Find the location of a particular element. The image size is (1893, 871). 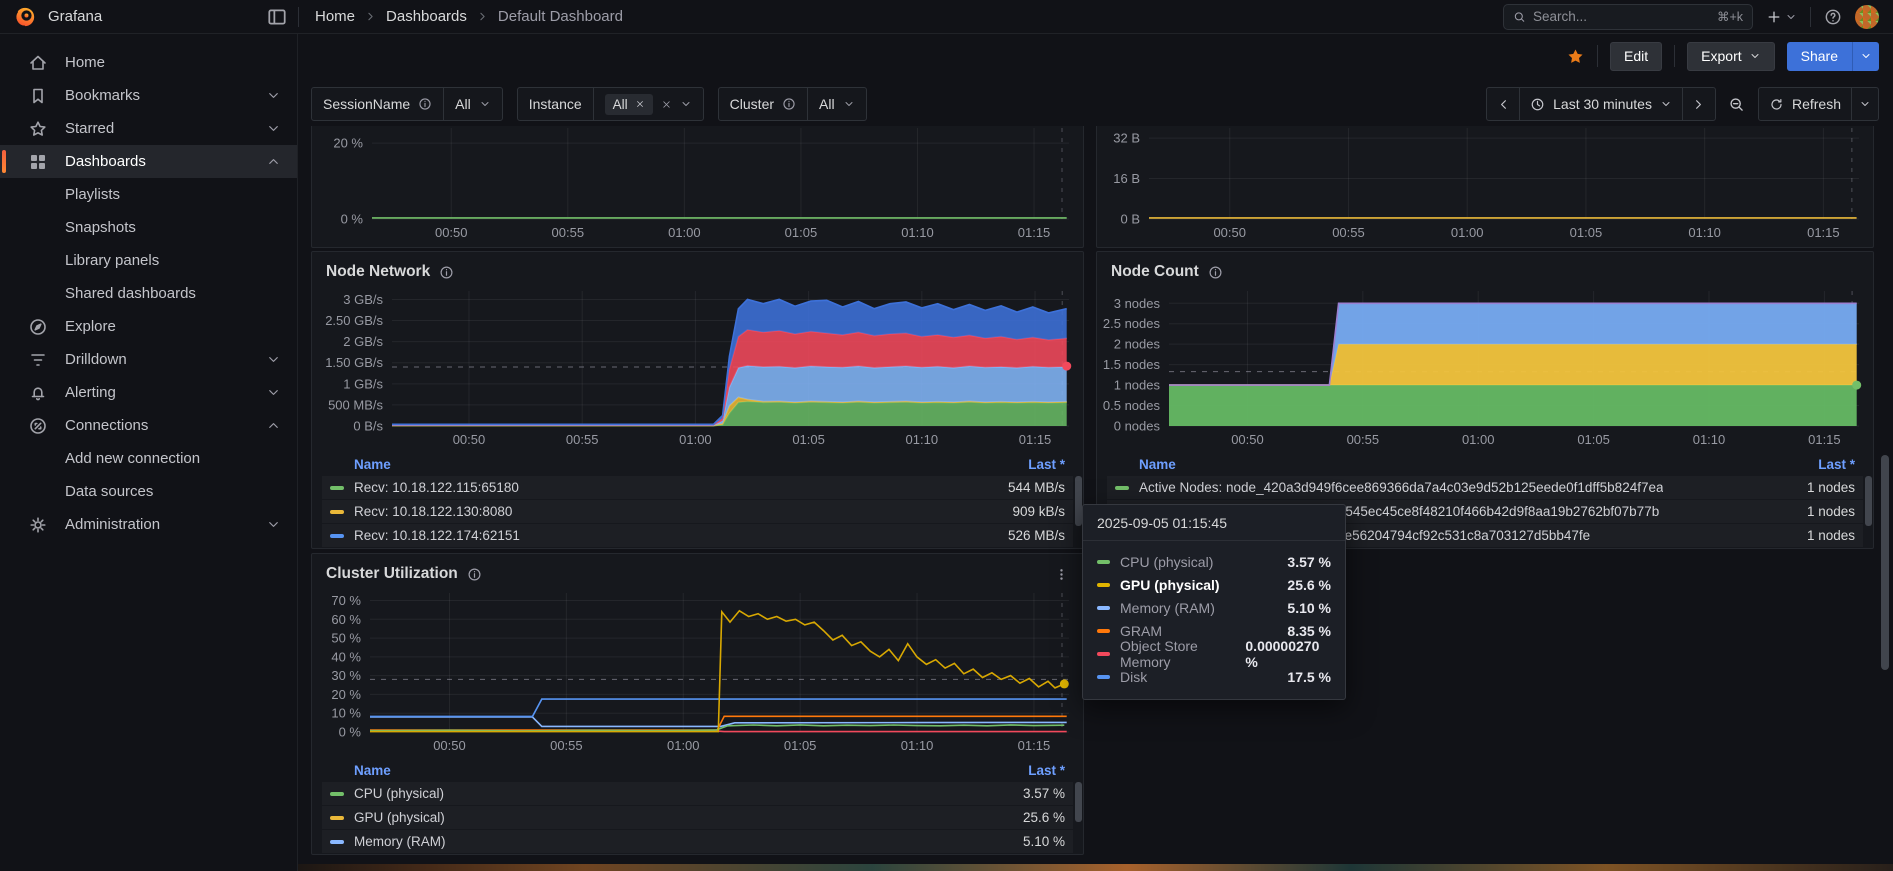

svg-text: 01:00 is located at coordinates (683, 745).